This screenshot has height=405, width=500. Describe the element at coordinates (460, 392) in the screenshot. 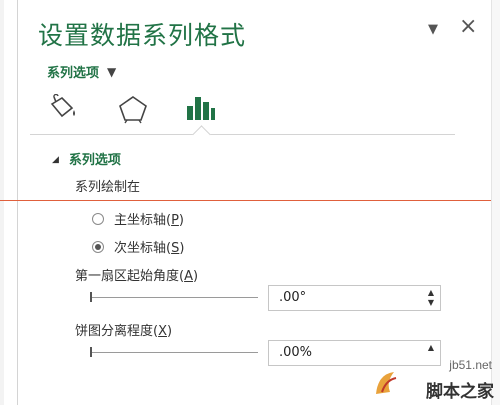

I see `watermark-text: 脚本之家` at that location.